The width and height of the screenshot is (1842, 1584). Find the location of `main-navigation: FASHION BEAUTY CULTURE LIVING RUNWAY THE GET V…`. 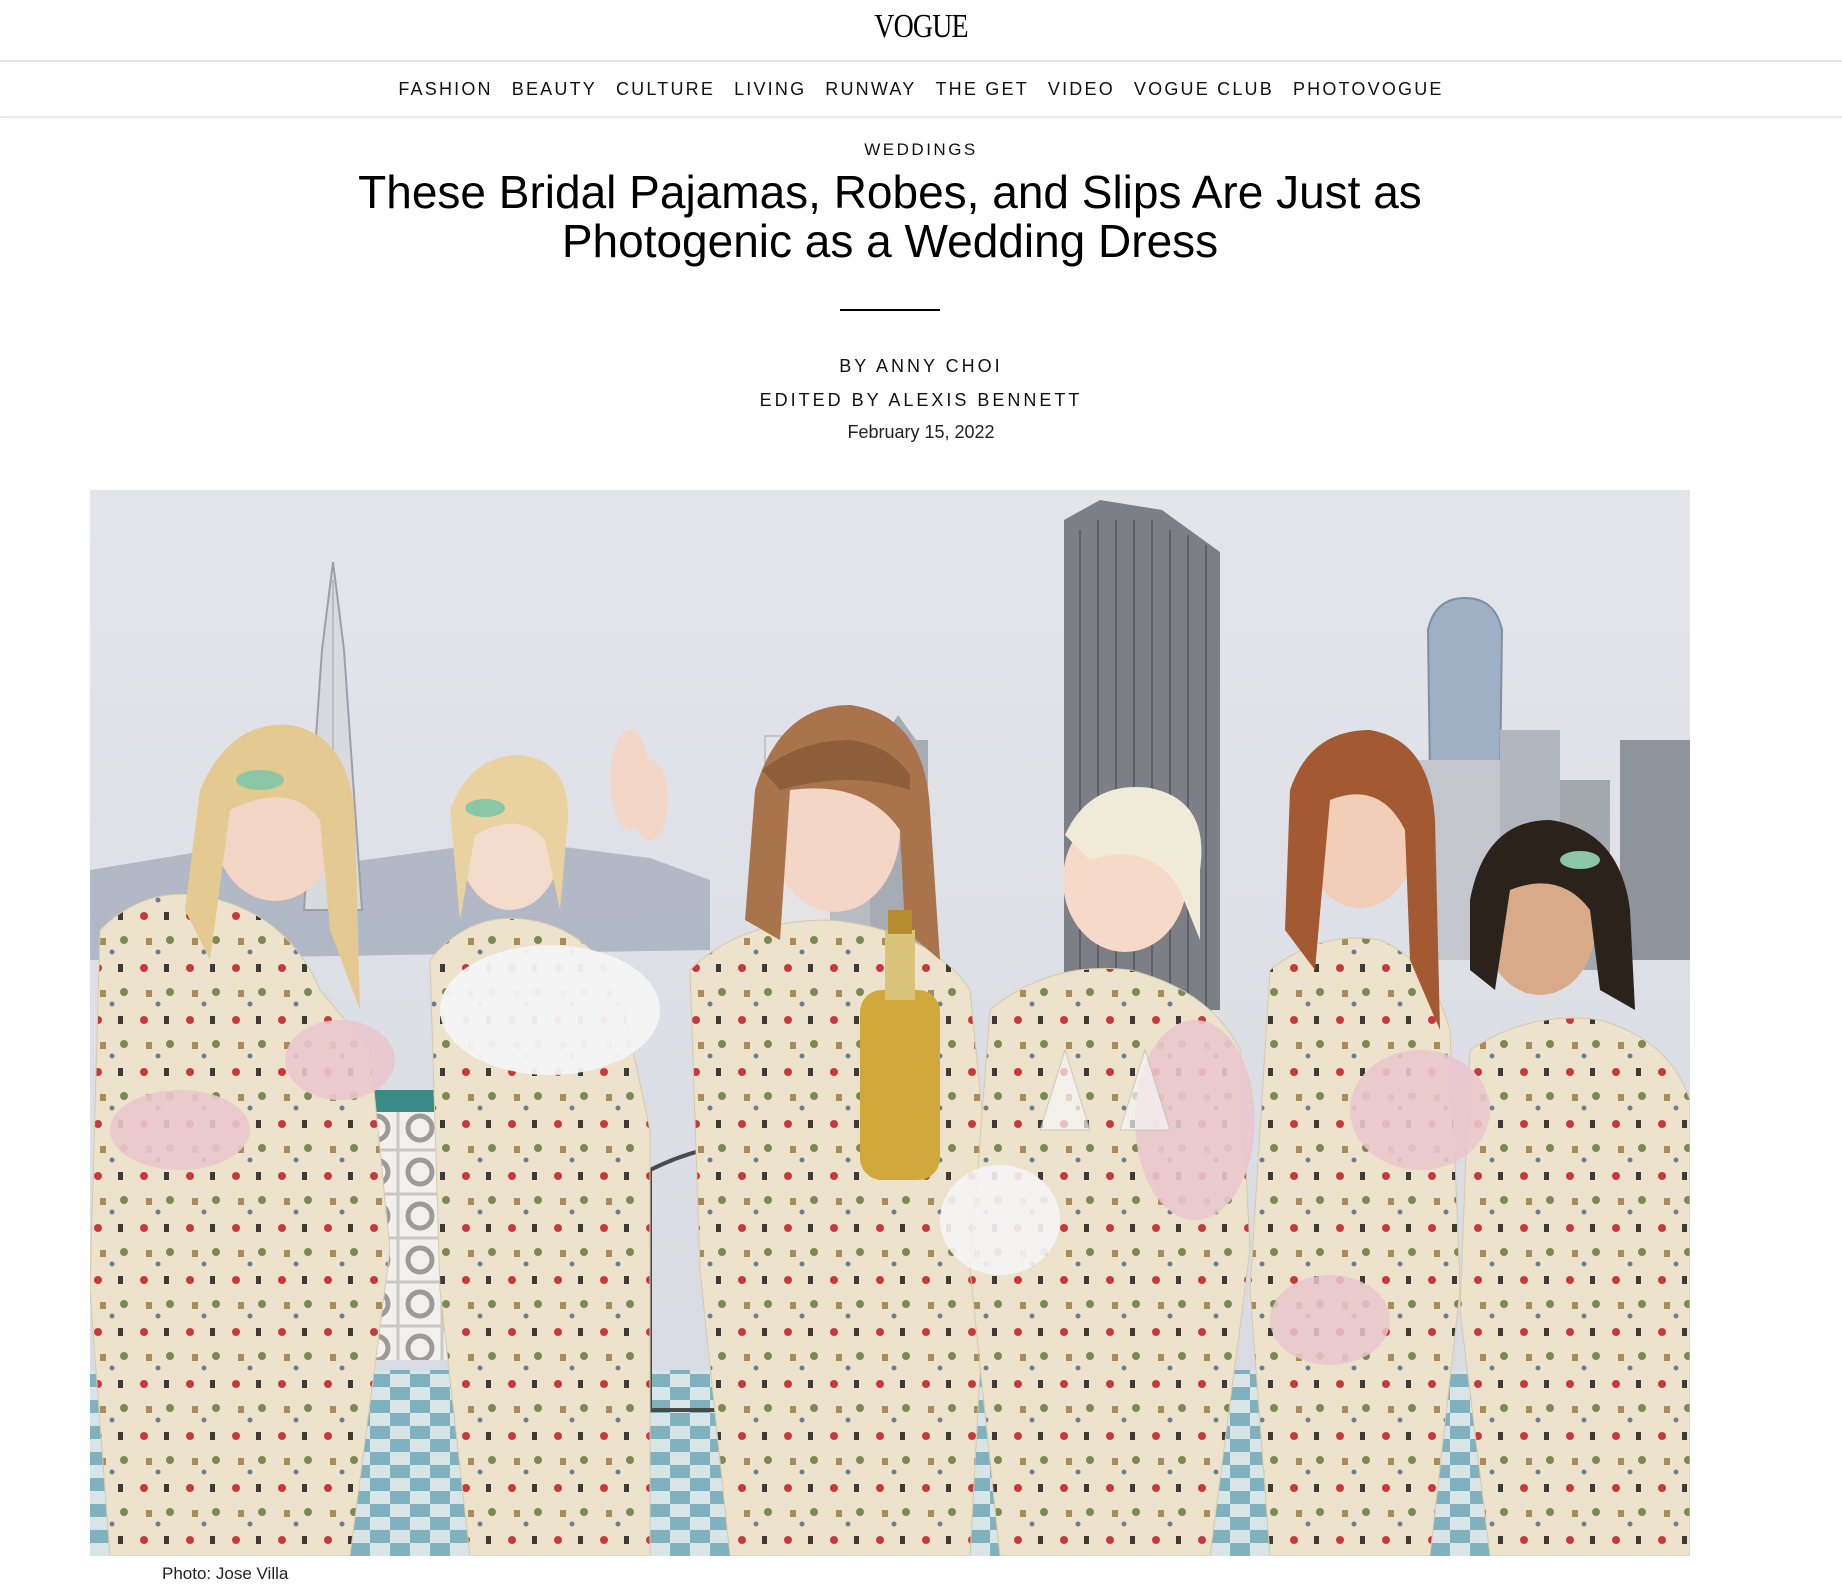

main-navigation: FASHION BEAUTY CULTURE LIVING RUNWAY THE GET V… is located at coordinates (921, 90).